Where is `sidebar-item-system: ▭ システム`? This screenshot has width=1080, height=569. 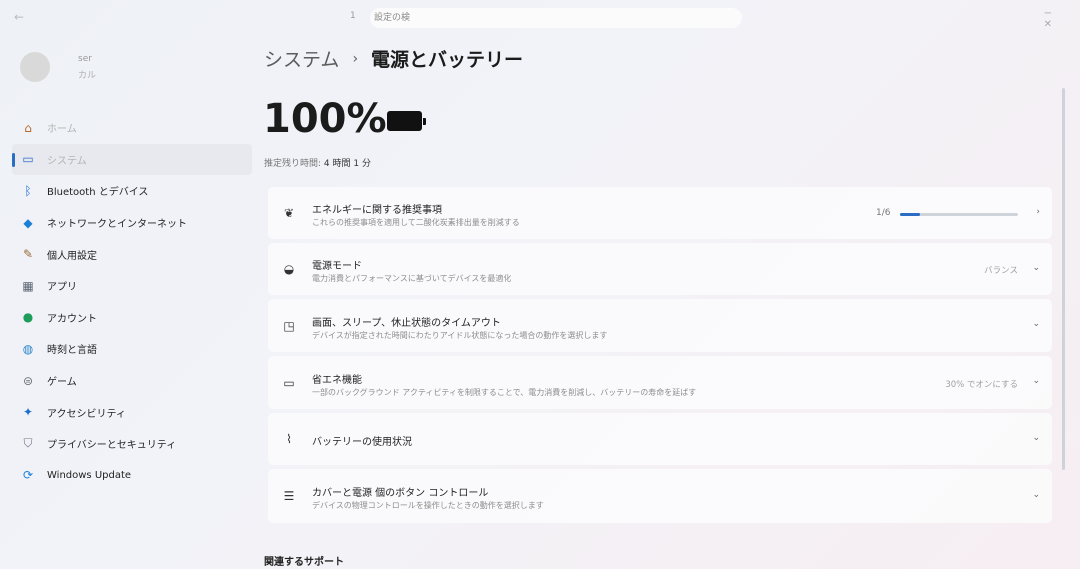
sidebar-item-system: ▭ システム is located at coordinates (132, 159).